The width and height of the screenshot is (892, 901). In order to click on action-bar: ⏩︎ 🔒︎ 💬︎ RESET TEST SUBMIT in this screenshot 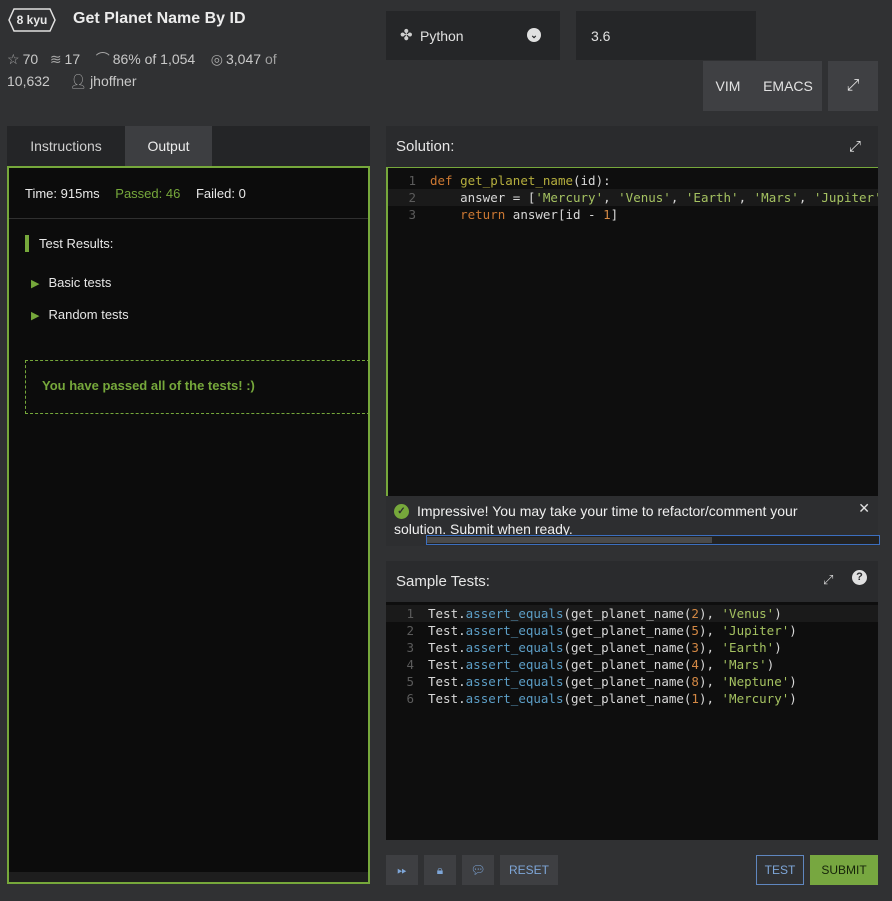, I will do `click(632, 865)`.